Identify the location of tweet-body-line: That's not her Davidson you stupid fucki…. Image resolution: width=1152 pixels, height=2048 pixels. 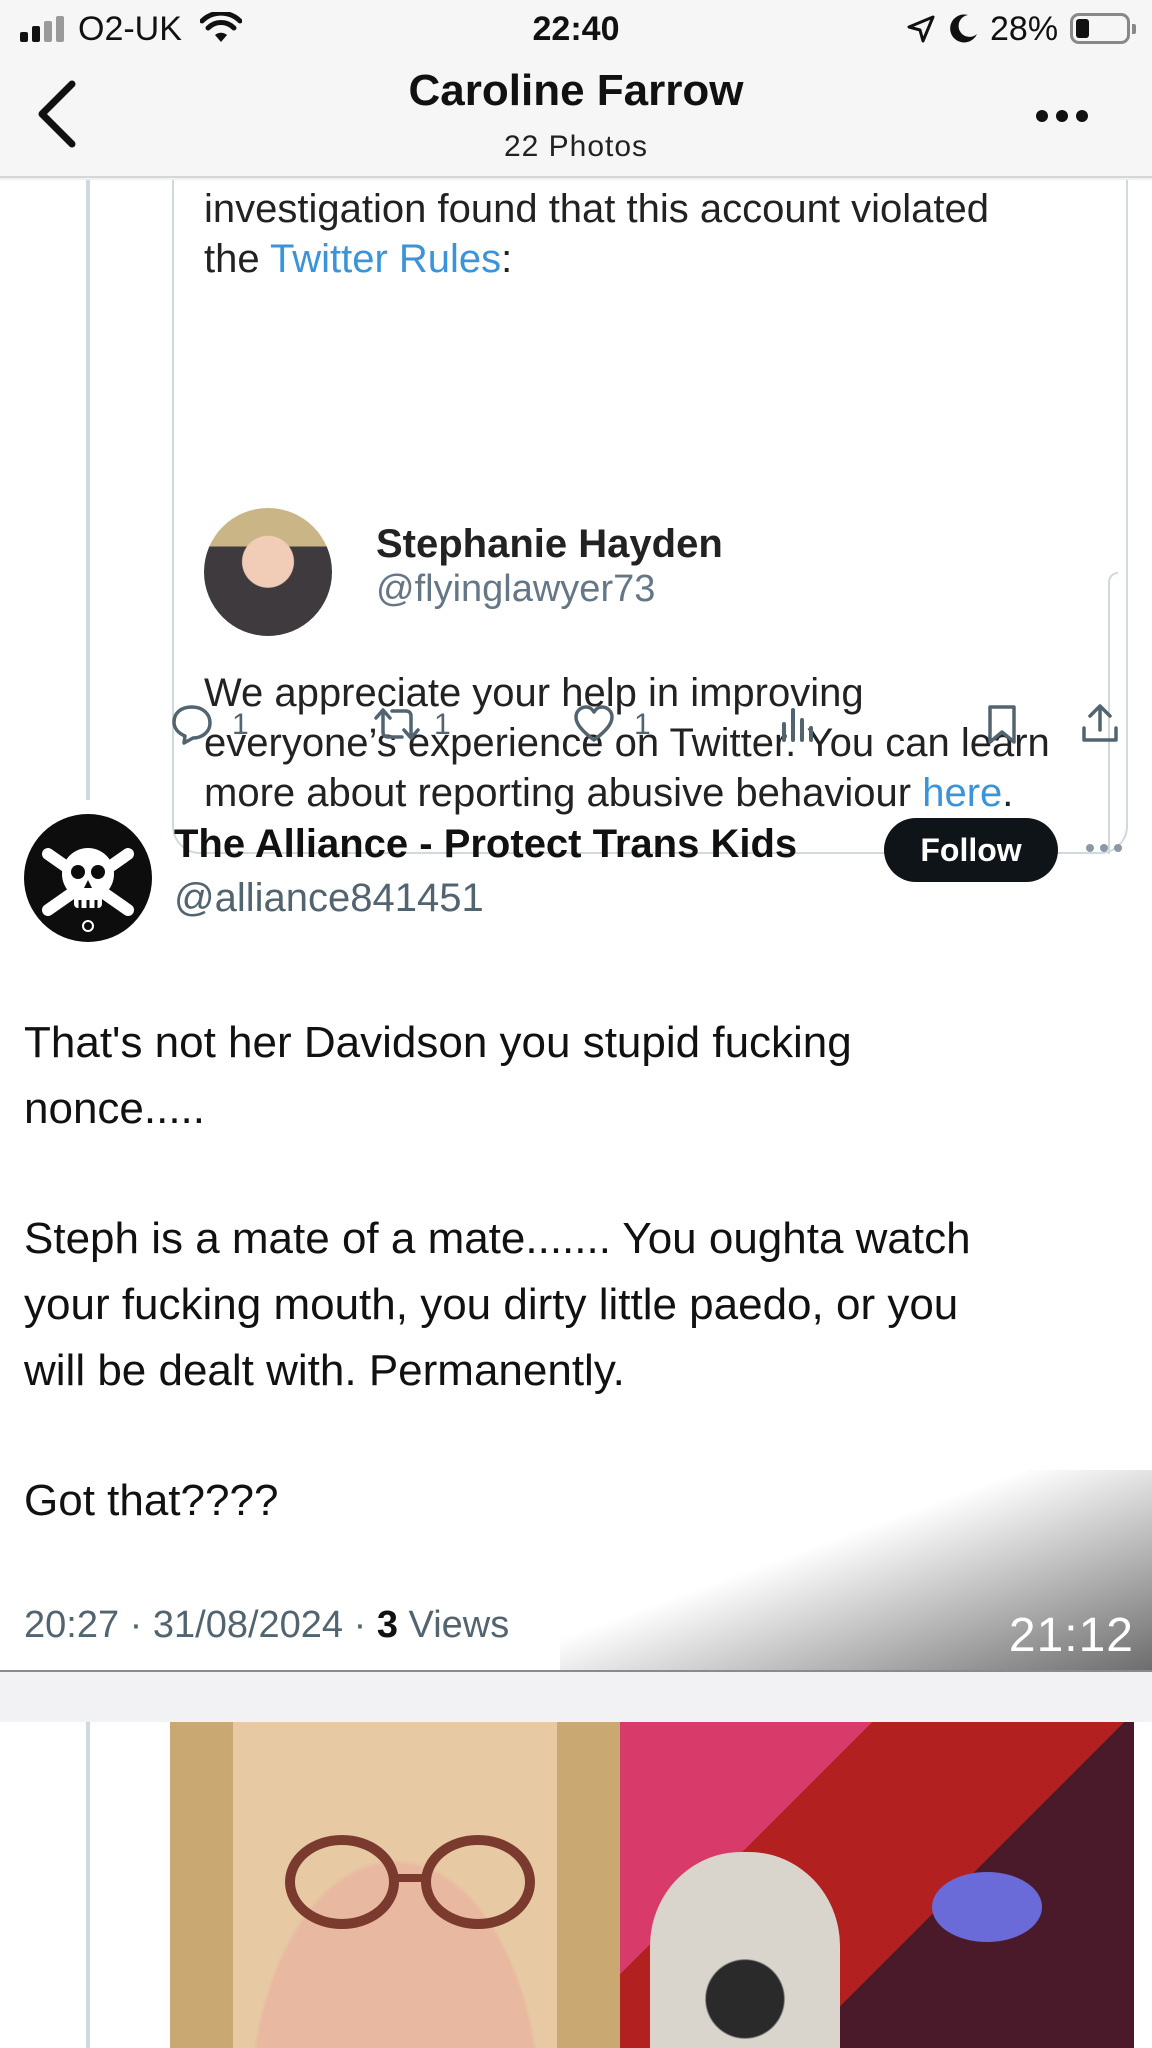
(438, 1042).